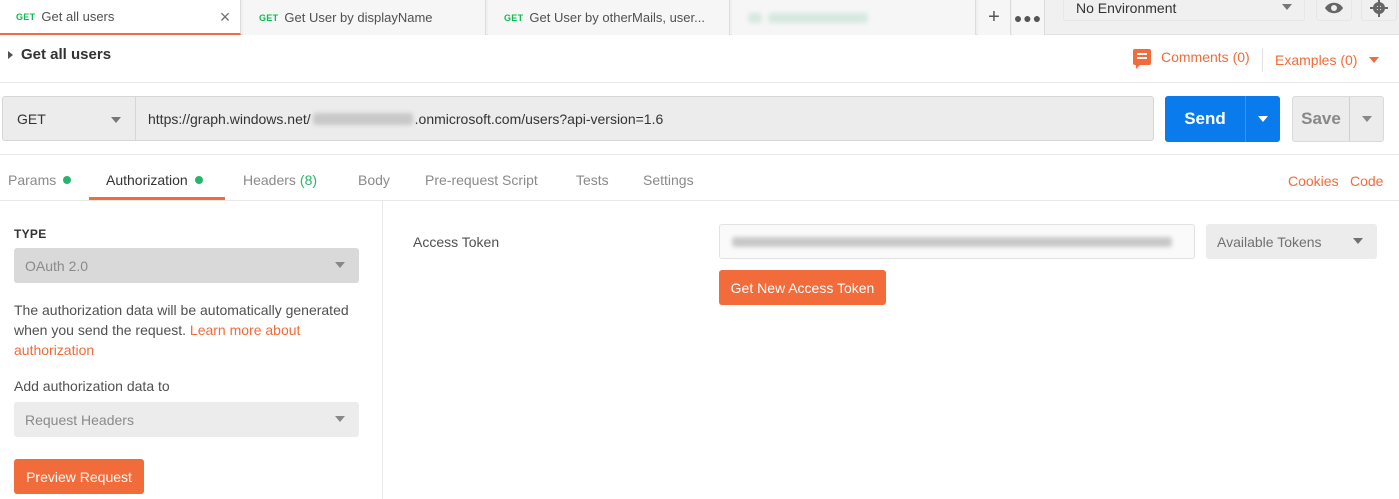 The height and width of the screenshot is (499, 1399). I want to click on tab-body-label: Body, so click(374, 180).